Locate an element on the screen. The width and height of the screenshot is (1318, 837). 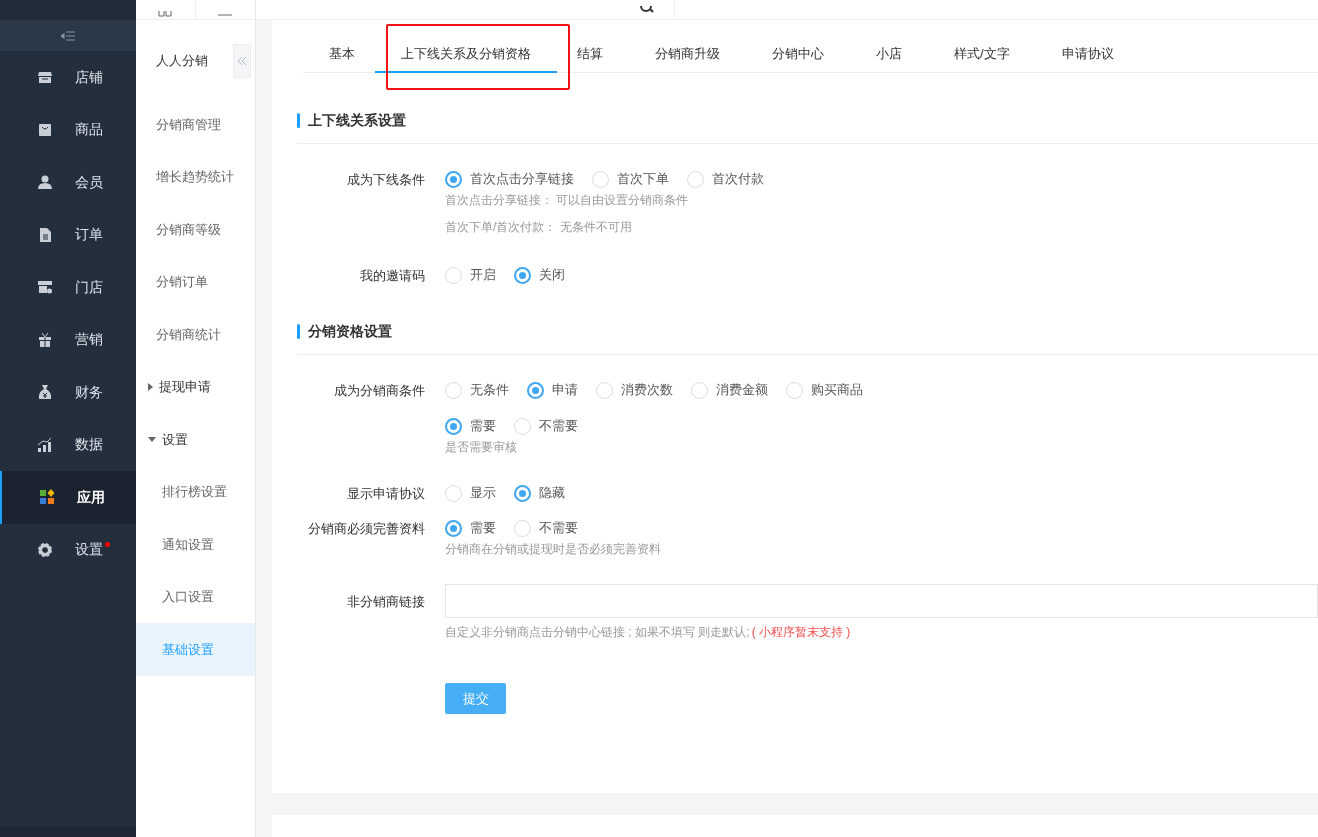
option-label: 首次付款 is located at coordinates (738, 179).